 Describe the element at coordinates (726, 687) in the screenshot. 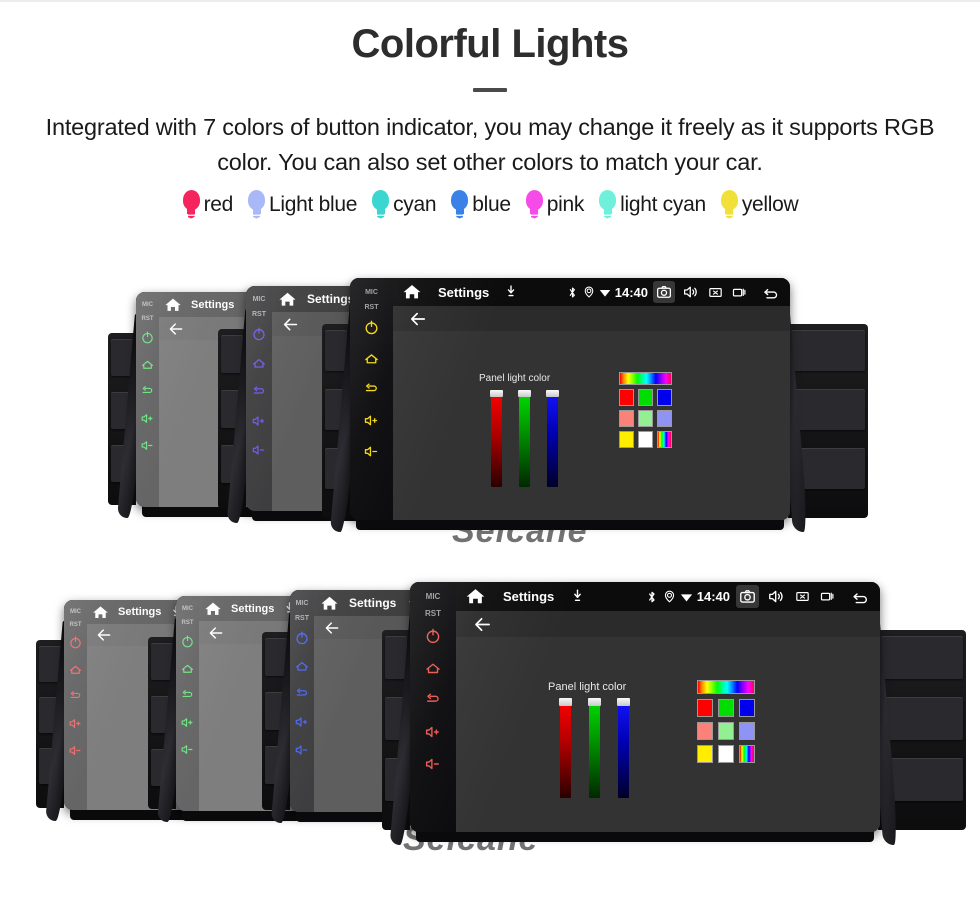

I see `rainbow-gradient-bar` at that location.